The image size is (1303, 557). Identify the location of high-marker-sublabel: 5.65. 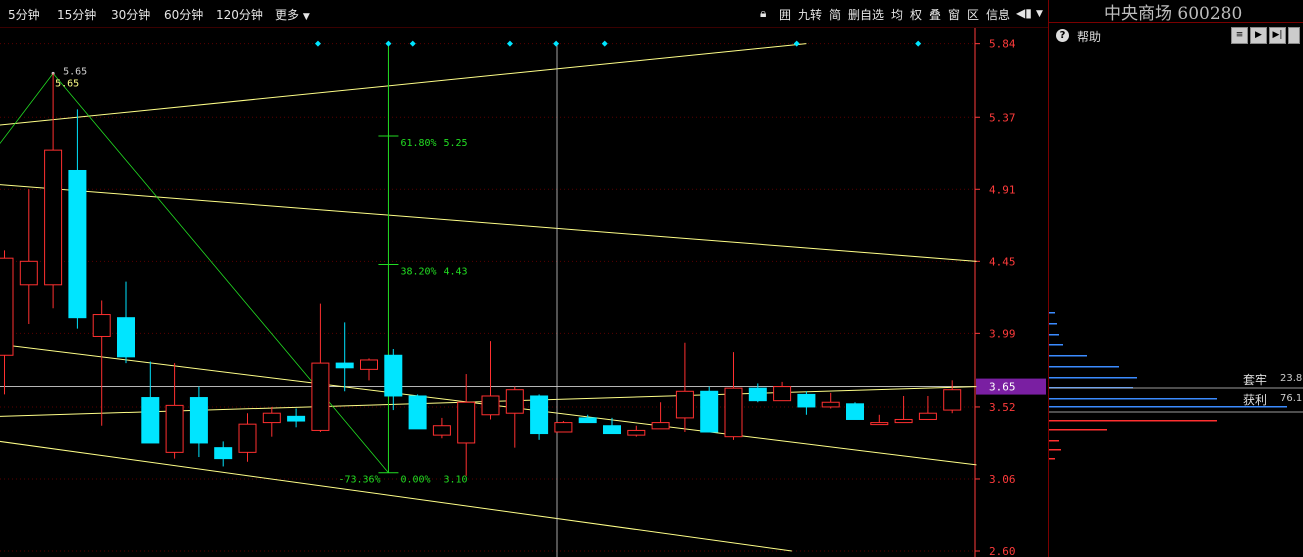
(67, 83).